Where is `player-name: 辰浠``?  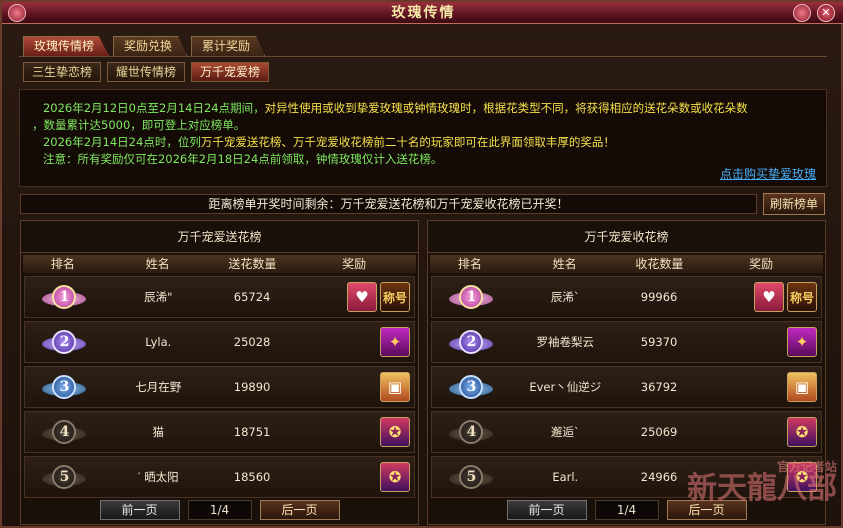 player-name: 辰浠` is located at coordinates (565, 297).